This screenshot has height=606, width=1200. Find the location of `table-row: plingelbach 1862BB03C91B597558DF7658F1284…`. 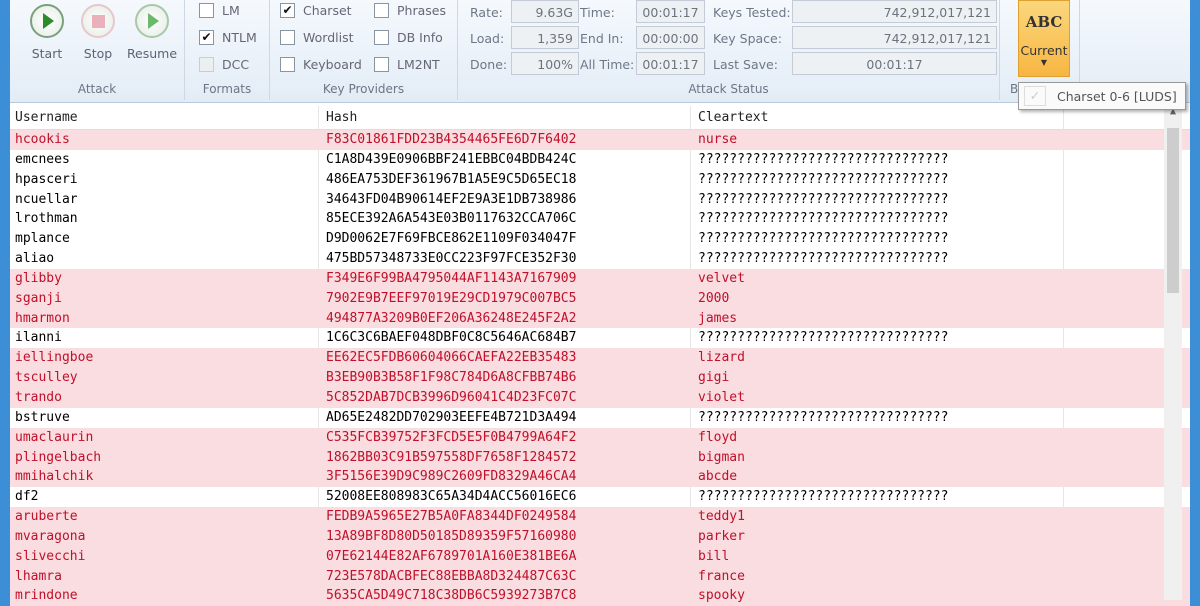

table-row: plingelbach 1862BB03C91B597558DF7658F1284… is located at coordinates (600, 457).